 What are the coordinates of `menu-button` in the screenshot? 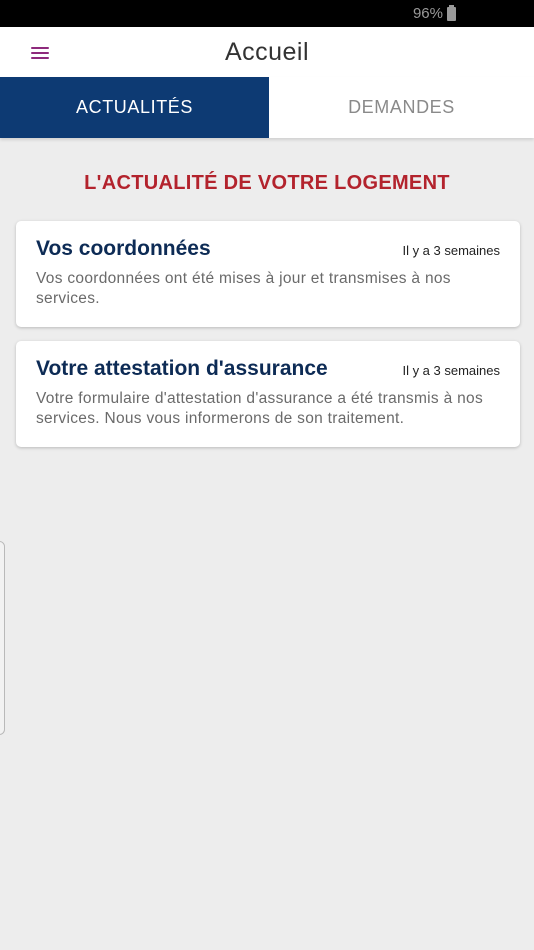 It's located at (40, 53).